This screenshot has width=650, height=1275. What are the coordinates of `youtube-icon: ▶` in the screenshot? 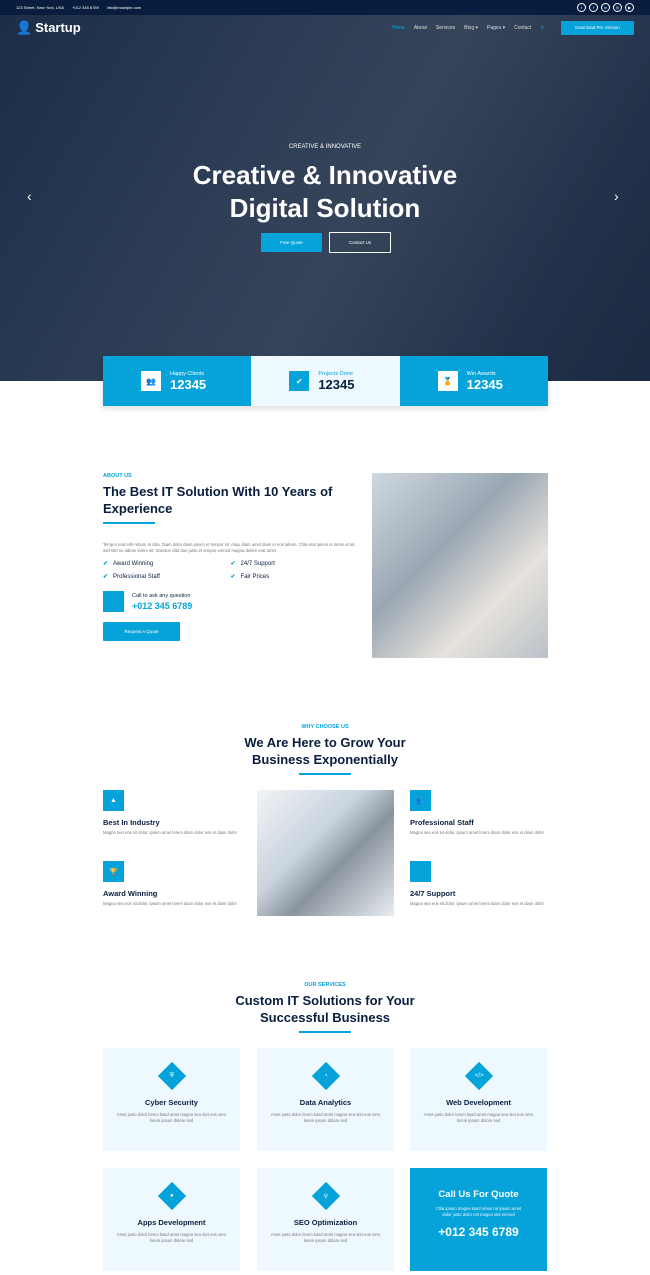 It's located at (629, 7).